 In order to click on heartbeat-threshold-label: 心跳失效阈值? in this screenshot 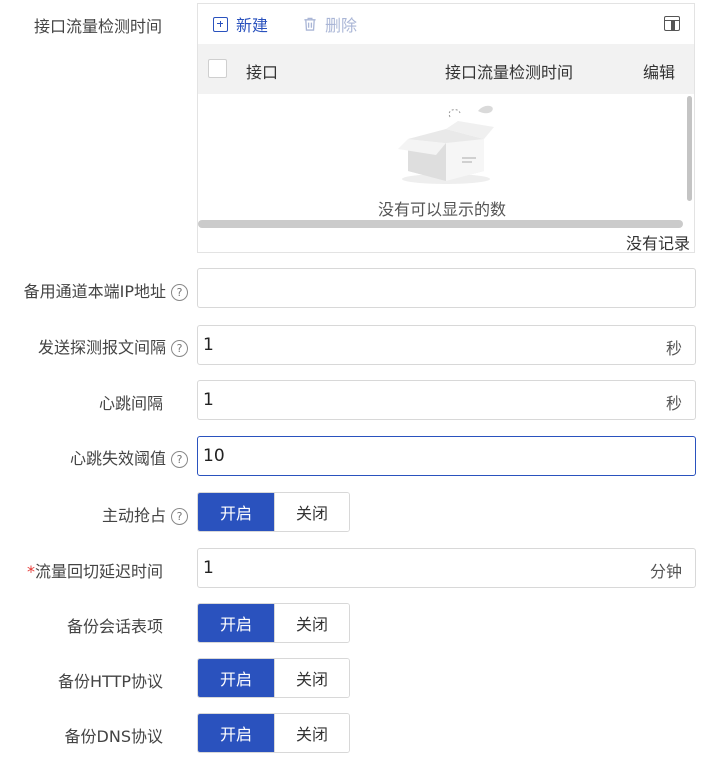, I will do `click(94, 457)`.